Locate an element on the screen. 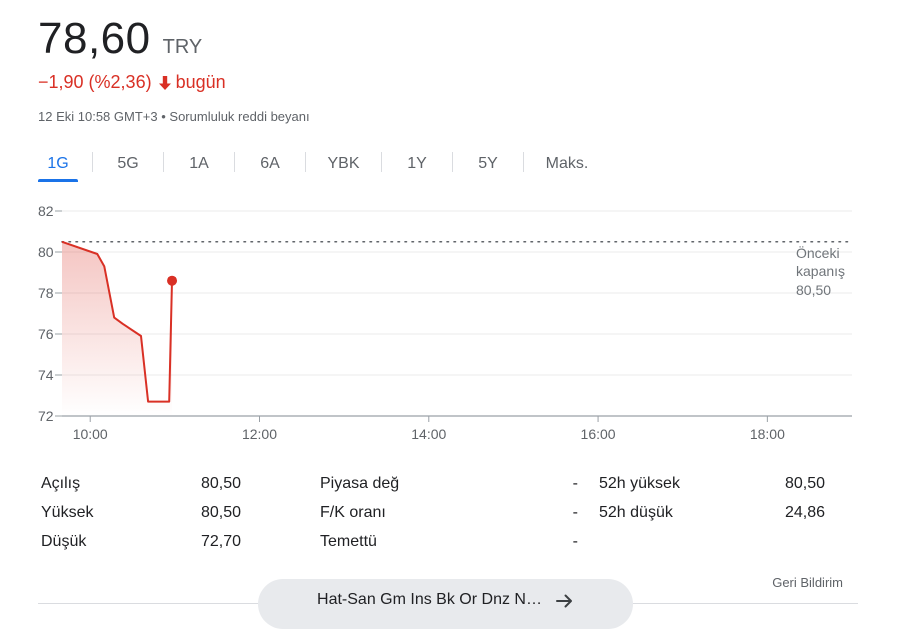 Image resolution: width=897 pixels, height=629 pixels. stat-52w-low: 52h düşük 24,86 is located at coordinates (712, 513).